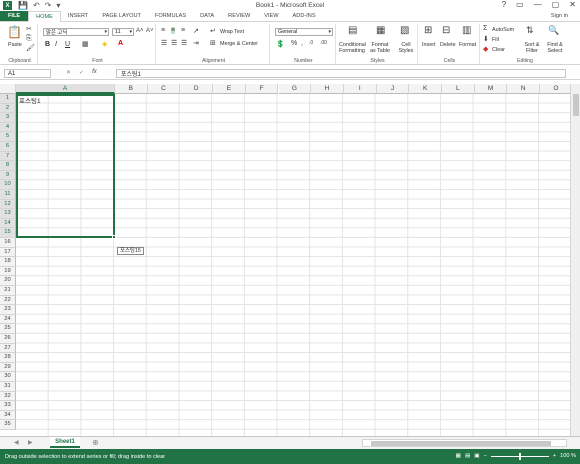 Image resolution: width=580 pixels, height=464 pixels. I want to click on format-painter-icon: 🖌, so click(30, 48).